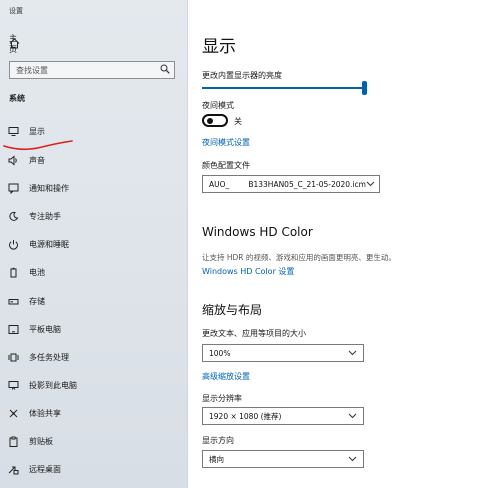  I want to click on color-profile-dropdown: AUO_ B133HAN05_C_21-05-2020.icm, so click(291, 184).